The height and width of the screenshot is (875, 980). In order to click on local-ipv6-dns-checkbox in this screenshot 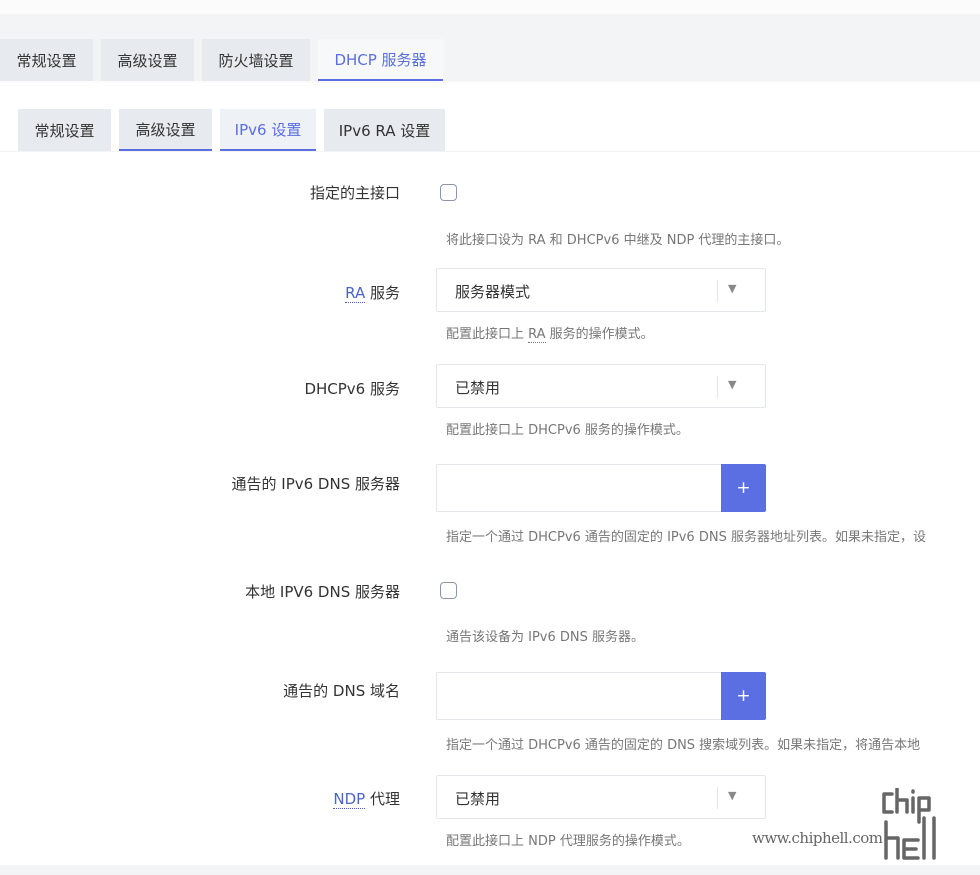, I will do `click(448, 590)`.